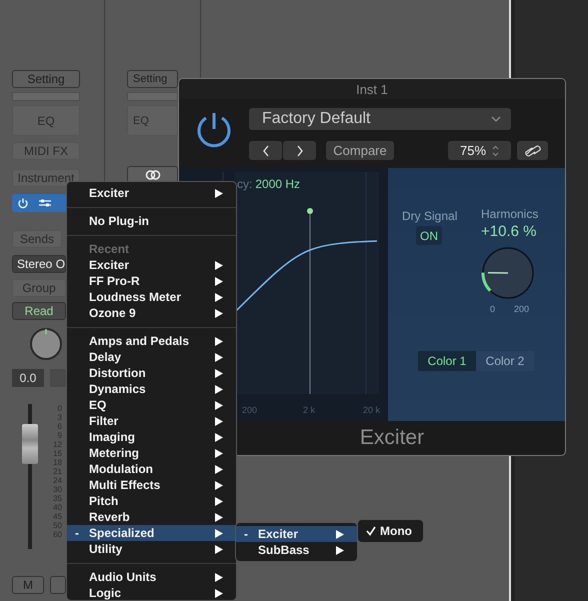  I want to click on frequency-value: 2000 Hz, so click(277, 184).